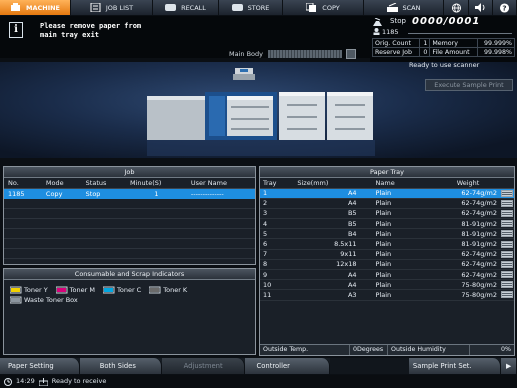 The width and height of the screenshot is (517, 388). What do you see at coordinates (469, 85) in the screenshot?
I see `execute-sample-print-button: Execute Sample Print` at bounding box center [469, 85].